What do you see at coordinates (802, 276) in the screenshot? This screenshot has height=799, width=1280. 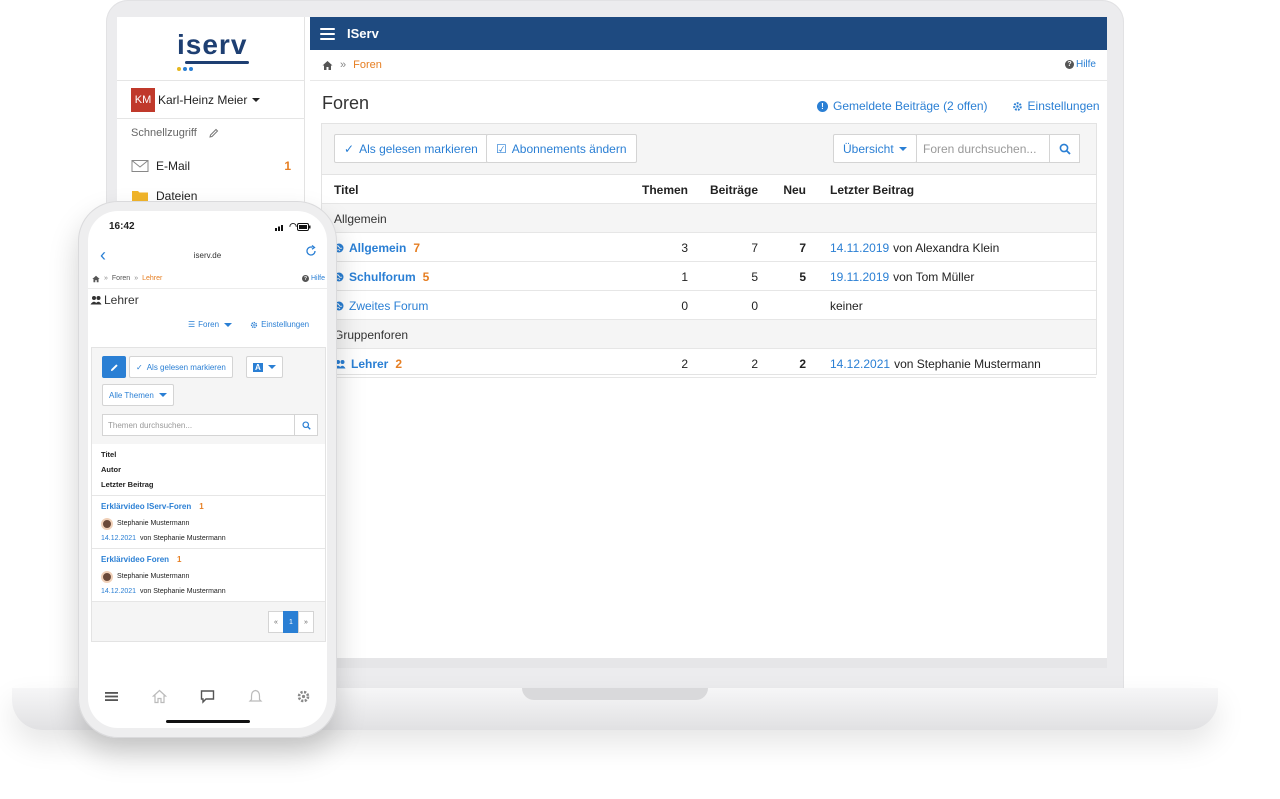 I see `new-count: 5` at bounding box center [802, 276].